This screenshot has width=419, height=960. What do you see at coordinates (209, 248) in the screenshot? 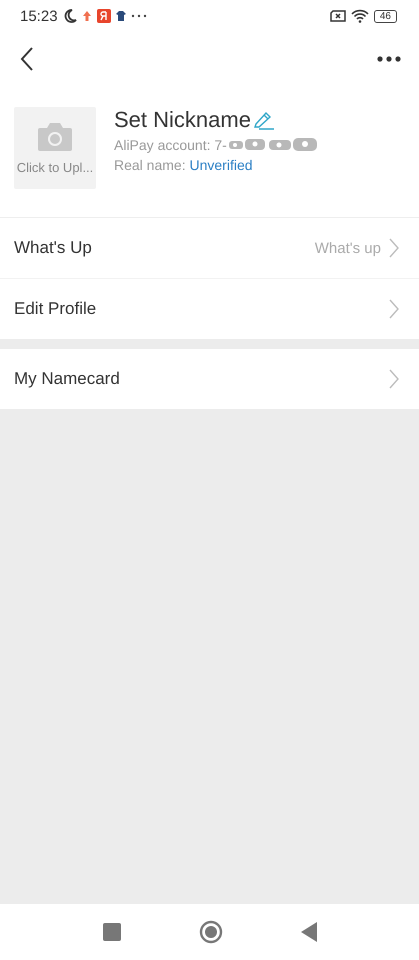
I see `menu-row: What's Up What's up` at bounding box center [209, 248].